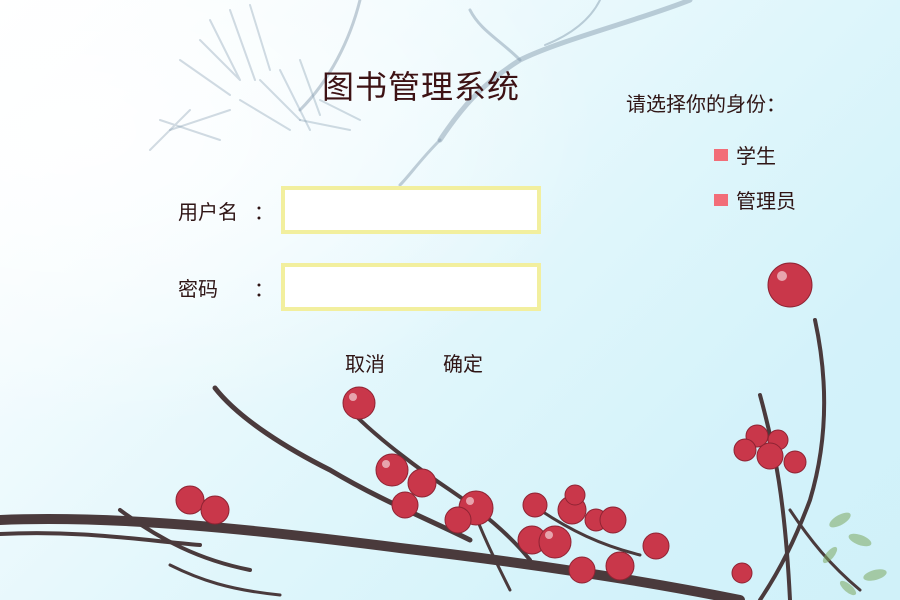 This screenshot has width=900, height=600. I want to click on role-option-label: 学生, so click(756, 156).